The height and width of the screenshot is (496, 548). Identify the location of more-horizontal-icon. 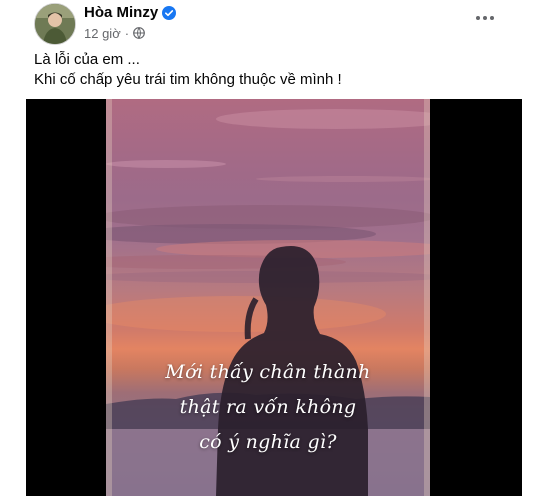
(485, 17).